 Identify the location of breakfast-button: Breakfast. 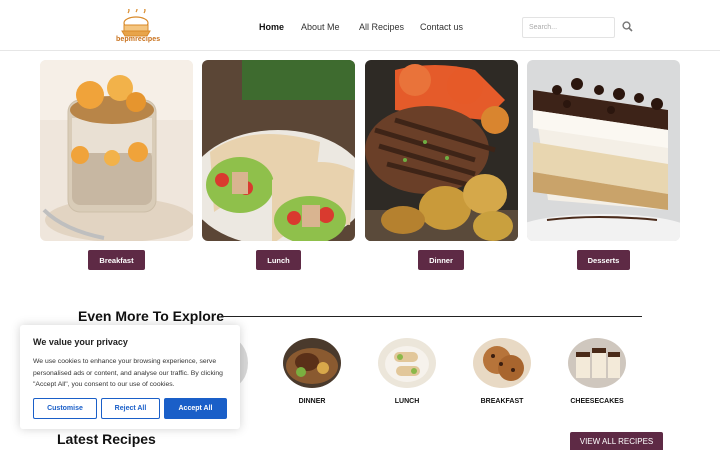
(116, 260).